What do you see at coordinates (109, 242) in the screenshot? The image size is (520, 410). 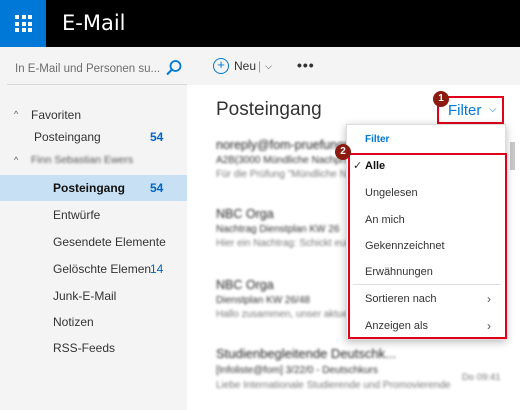 I see `folder-label: Gesendete Elemente` at bounding box center [109, 242].